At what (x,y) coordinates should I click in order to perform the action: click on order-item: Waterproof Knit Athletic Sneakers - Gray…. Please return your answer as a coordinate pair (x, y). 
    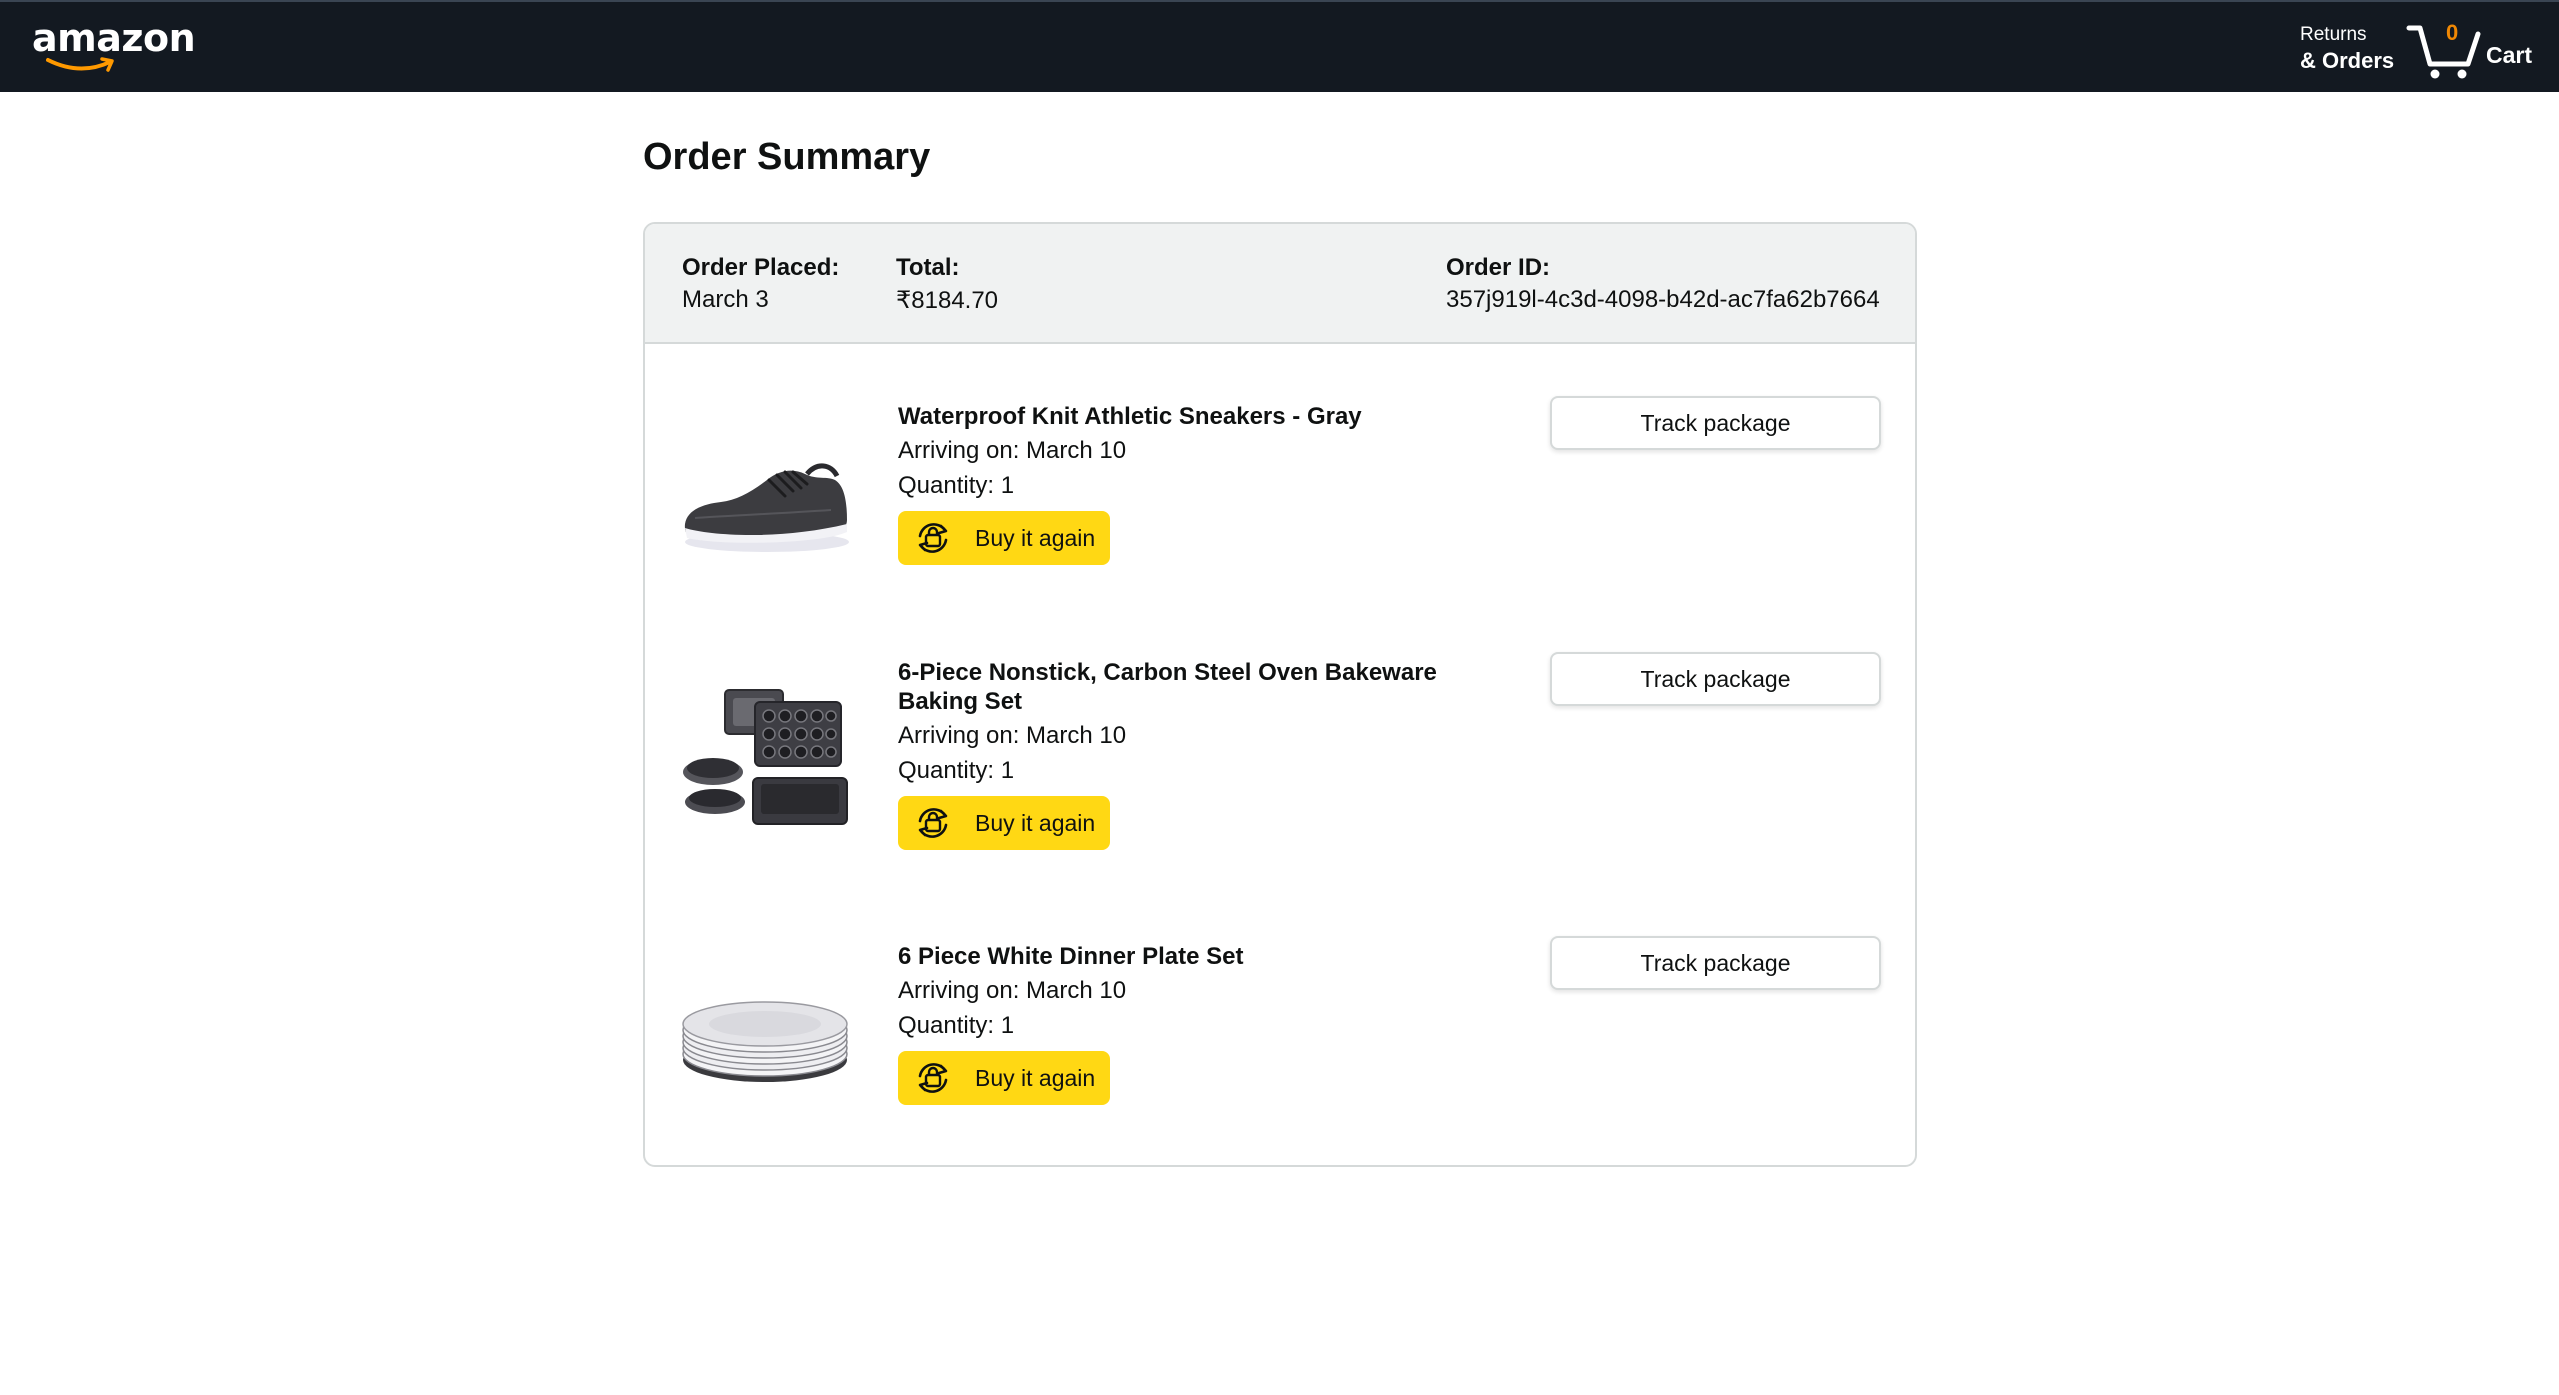
    Looking at the image, I should click on (1280, 499).